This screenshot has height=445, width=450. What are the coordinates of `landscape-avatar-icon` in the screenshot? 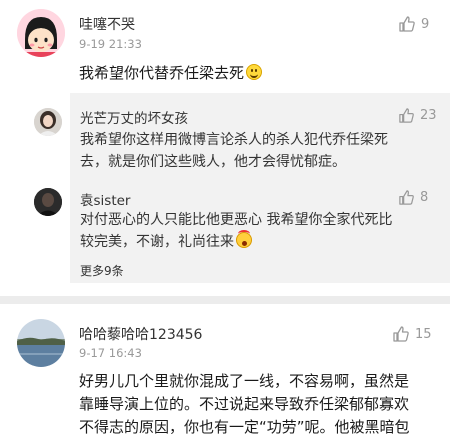 It's located at (41, 343).